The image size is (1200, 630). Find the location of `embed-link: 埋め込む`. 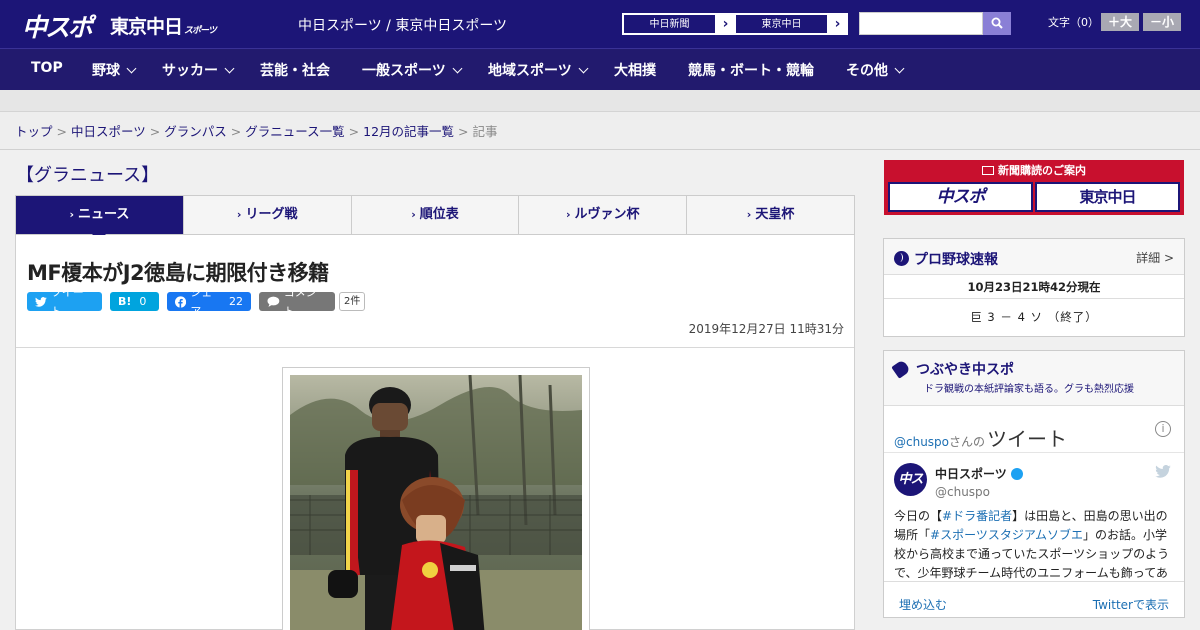

embed-link: 埋め込む is located at coordinates (923, 604).